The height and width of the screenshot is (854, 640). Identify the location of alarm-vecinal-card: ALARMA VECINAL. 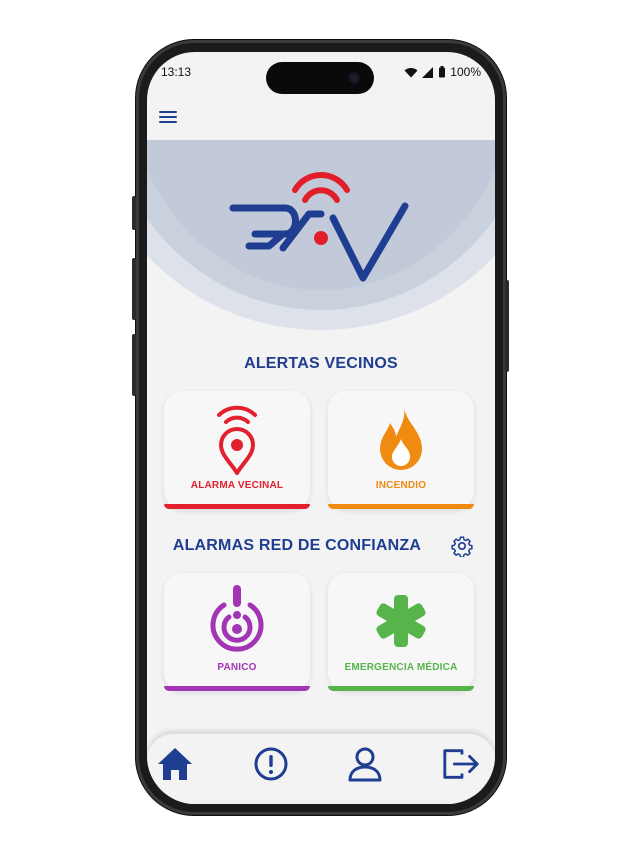
(237, 450).